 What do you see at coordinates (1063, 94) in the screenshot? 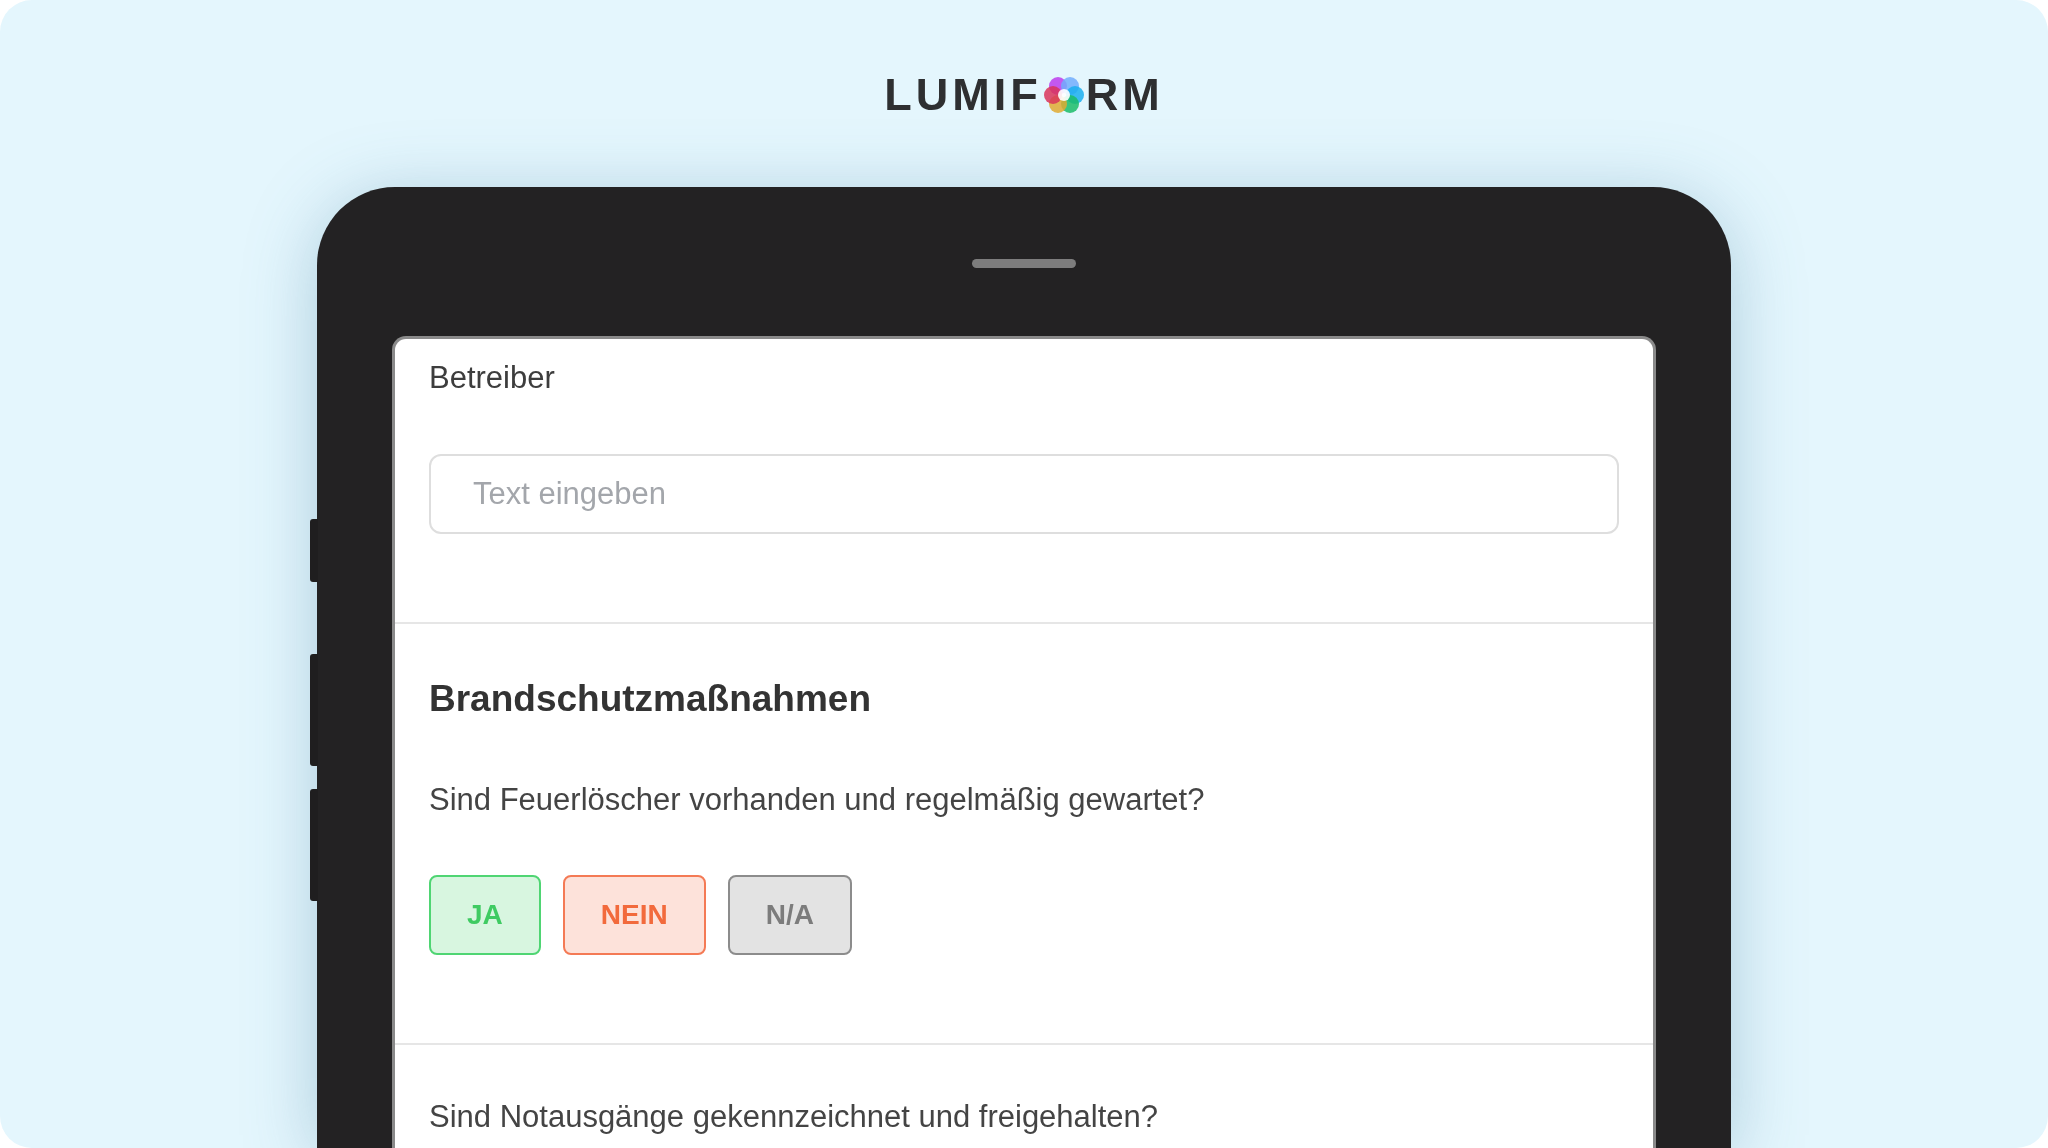
I see `flower-logo-icon` at bounding box center [1063, 94].